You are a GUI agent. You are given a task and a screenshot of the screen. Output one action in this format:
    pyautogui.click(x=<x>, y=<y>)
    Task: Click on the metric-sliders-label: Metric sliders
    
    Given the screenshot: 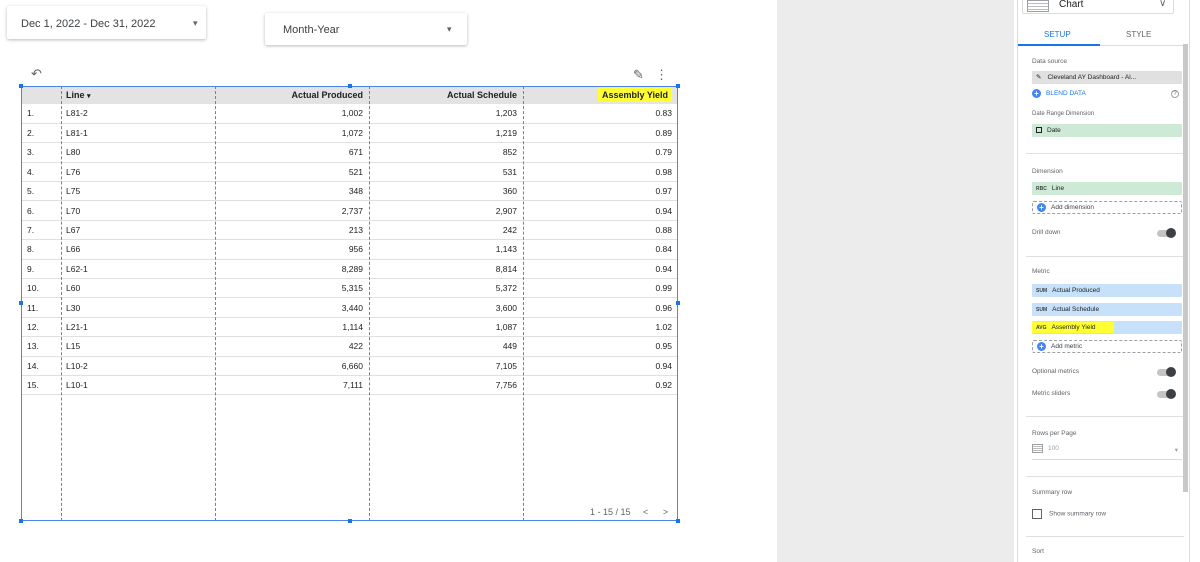 What is the action you would take?
    pyautogui.click(x=1051, y=393)
    